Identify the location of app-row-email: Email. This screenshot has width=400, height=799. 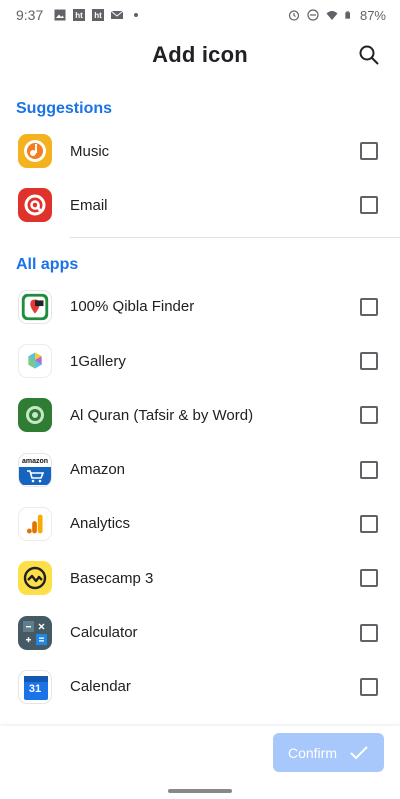
(200, 205).